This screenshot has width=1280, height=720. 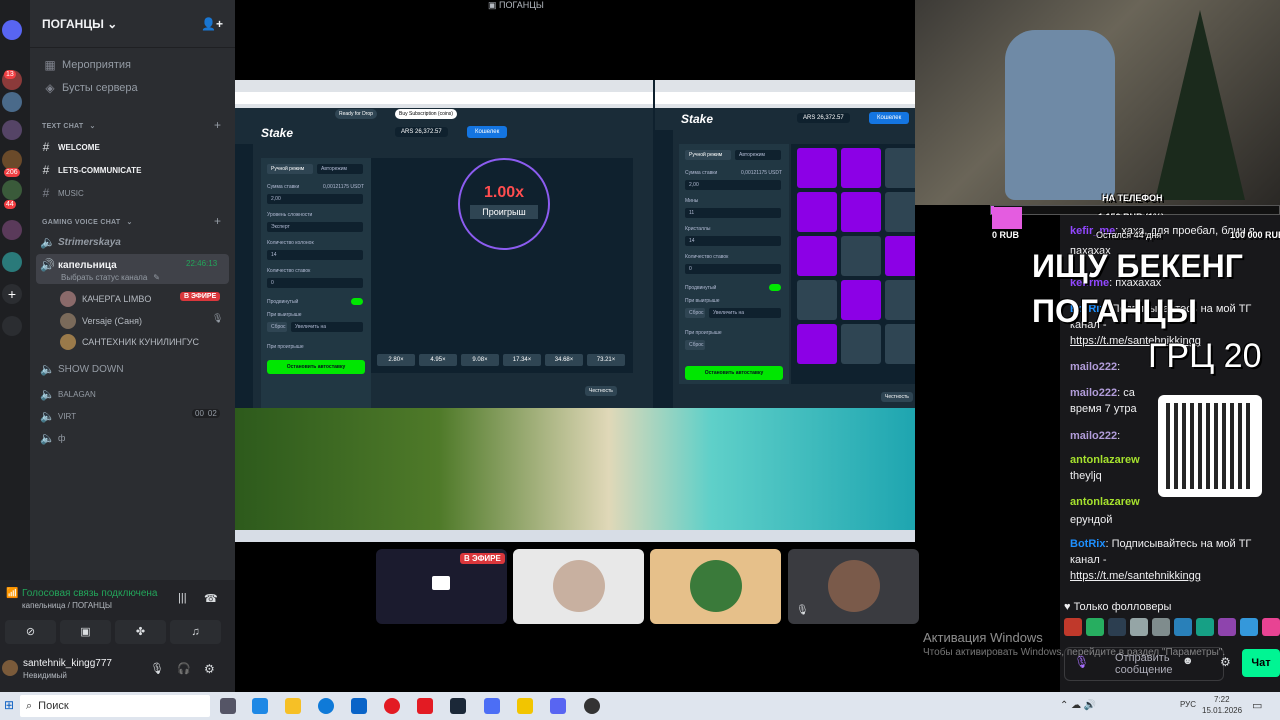 What do you see at coordinates (157, 668) in the screenshot?
I see `microphone-icon: 🎙` at bounding box center [157, 668].